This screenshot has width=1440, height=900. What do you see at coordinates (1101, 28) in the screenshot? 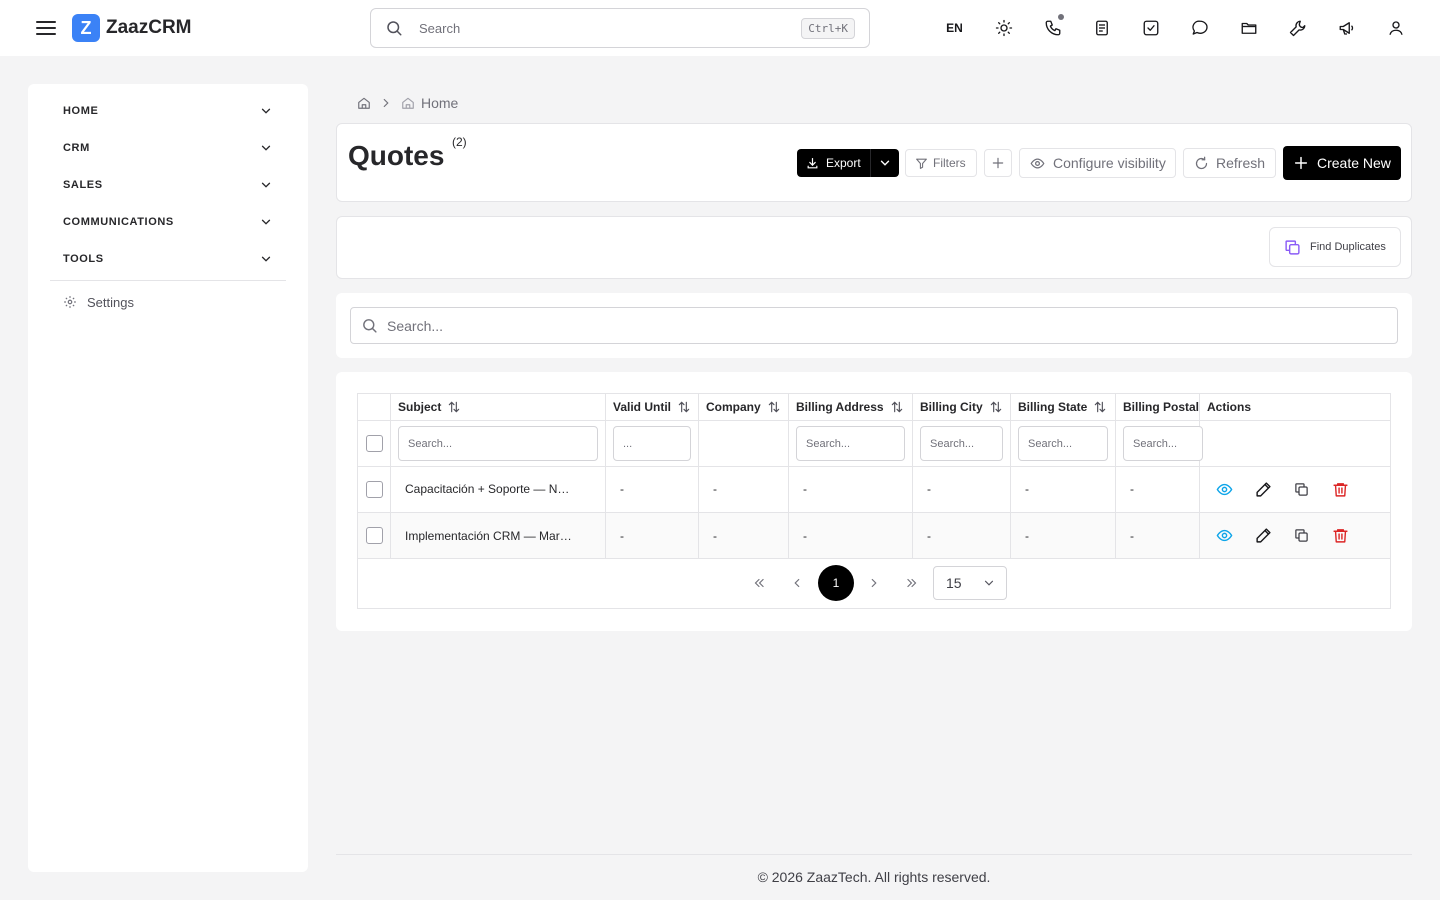
I see `notes-icon` at bounding box center [1101, 28].